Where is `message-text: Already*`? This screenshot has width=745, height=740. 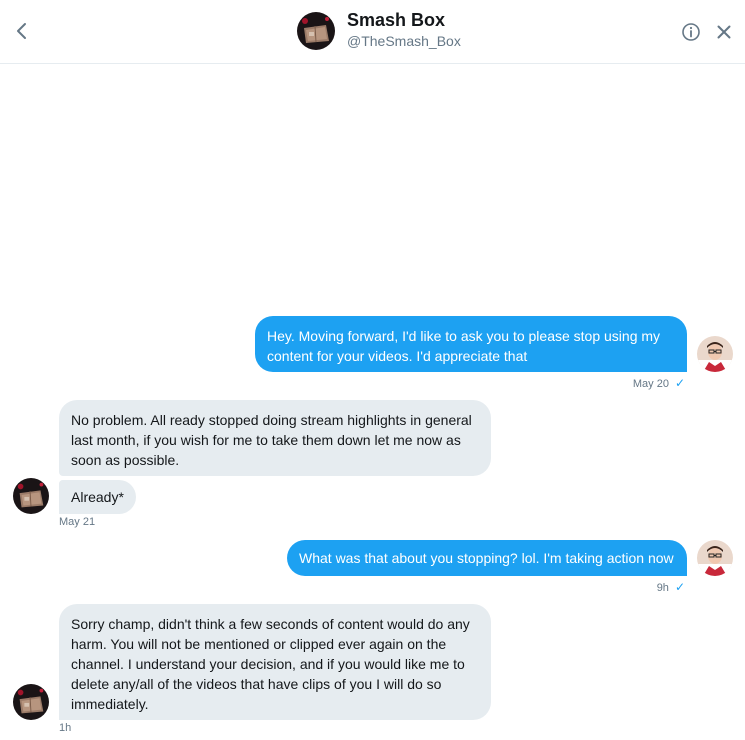 message-text: Already* is located at coordinates (97, 497).